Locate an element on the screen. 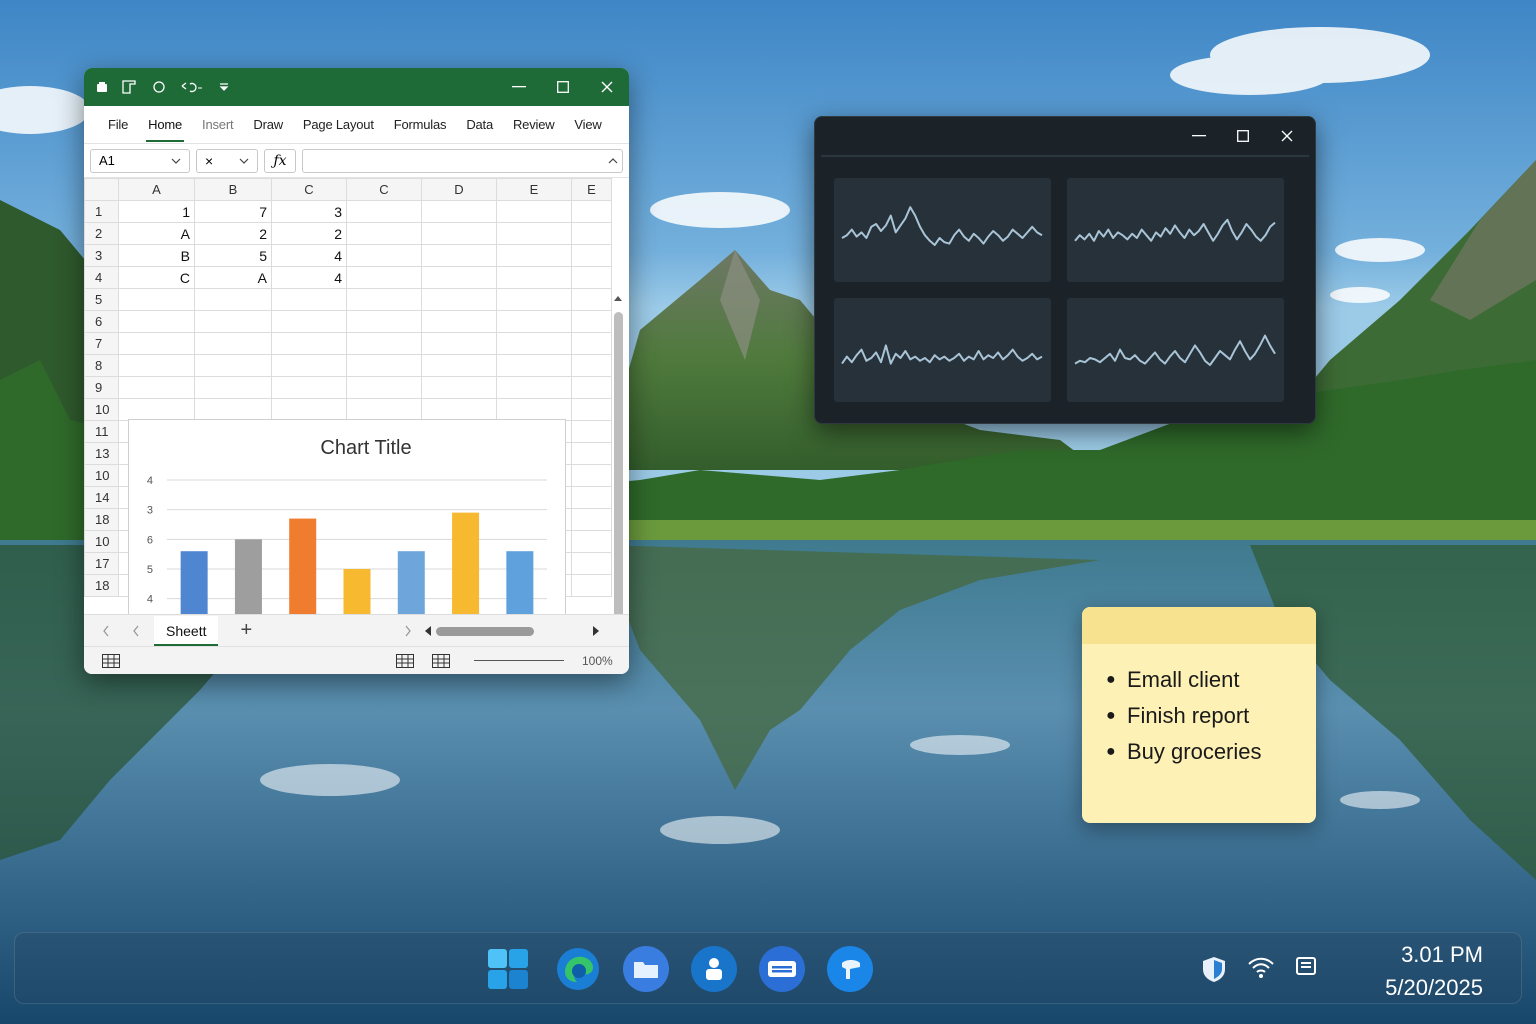  row-header: 7 is located at coordinates (101, 343).